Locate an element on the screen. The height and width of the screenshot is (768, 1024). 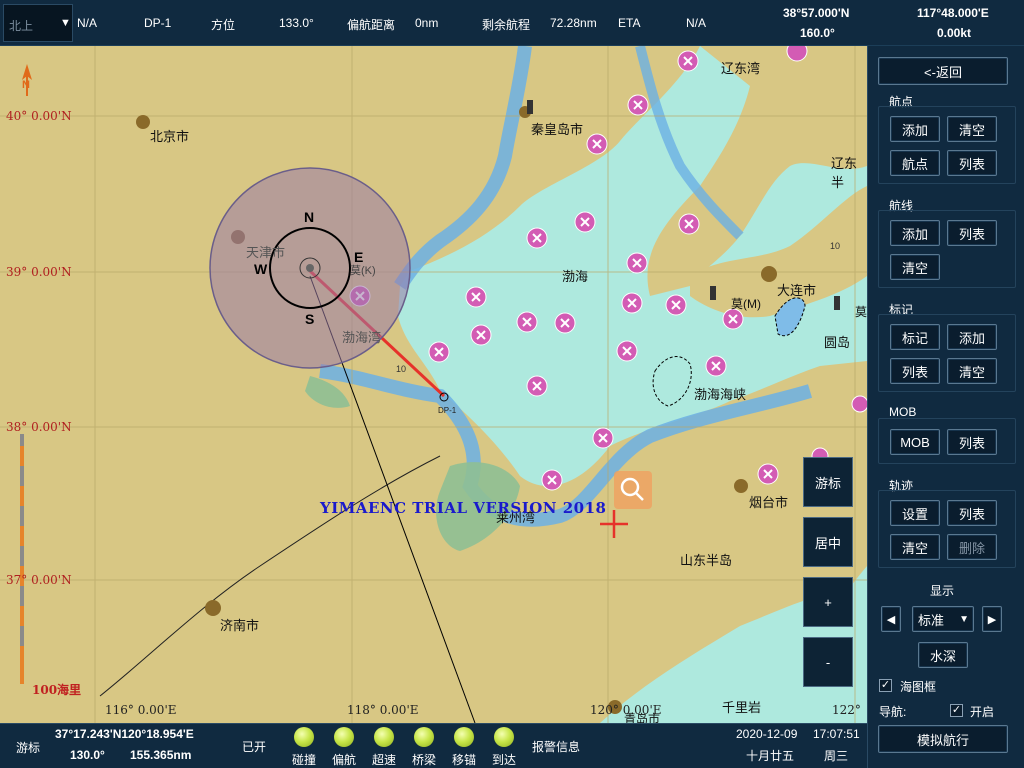
lon-label-116: 116° 0.00'E is located at coordinates (141, 710).